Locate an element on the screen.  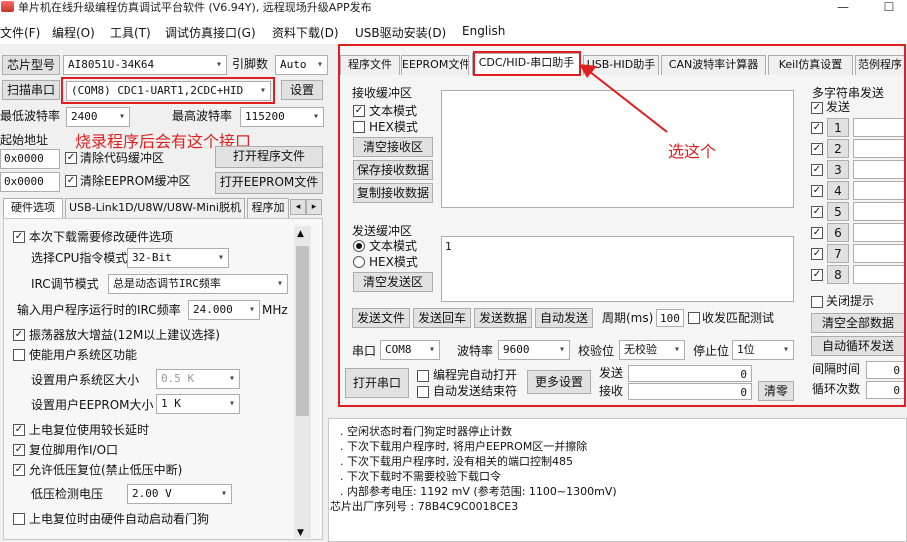
watchdog-label: 上电复位时由硬件自动启动看门狗 is located at coordinates (119, 519).